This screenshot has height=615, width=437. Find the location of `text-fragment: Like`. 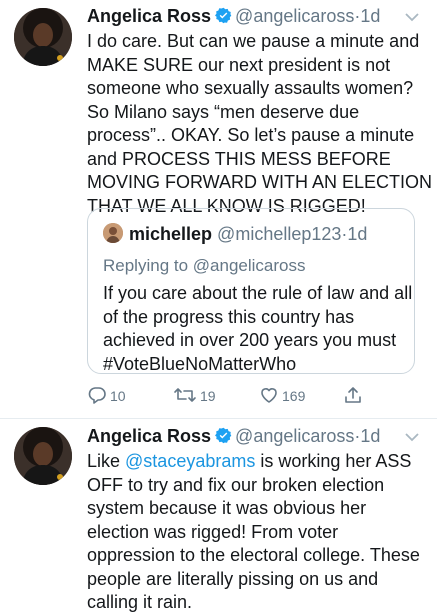

text-fragment: Like is located at coordinates (106, 461).